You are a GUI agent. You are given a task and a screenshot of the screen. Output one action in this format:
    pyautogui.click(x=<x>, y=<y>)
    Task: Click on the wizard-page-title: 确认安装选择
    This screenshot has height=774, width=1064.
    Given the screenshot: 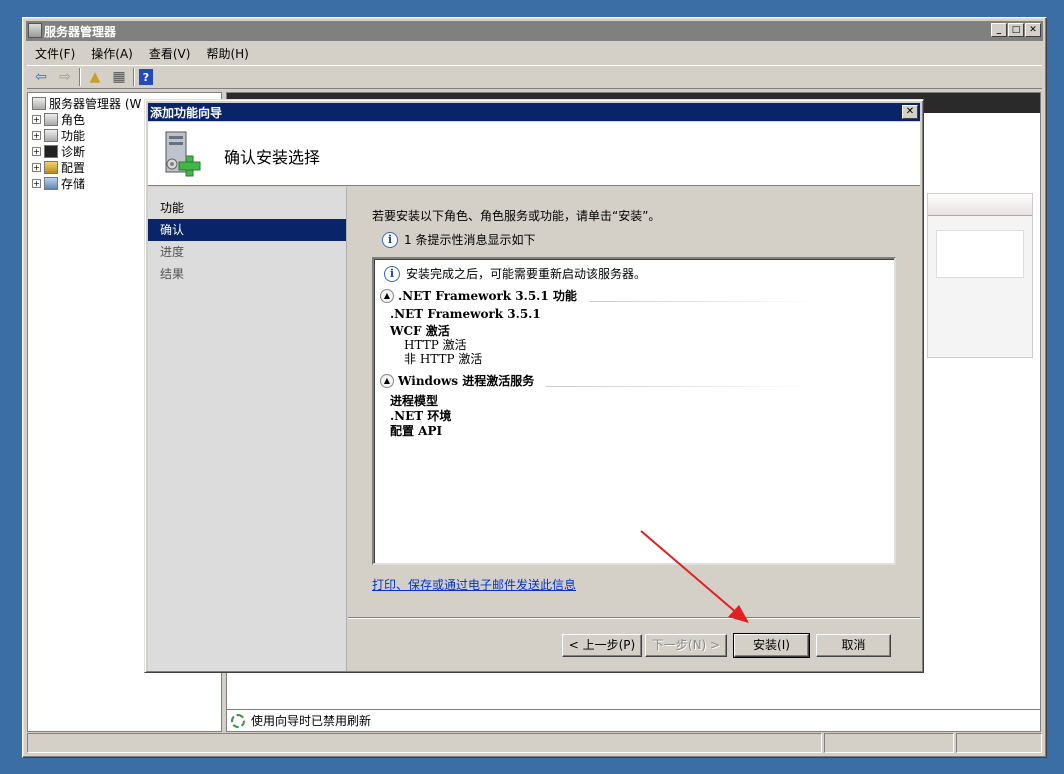 What is the action you would take?
    pyautogui.click(x=272, y=157)
    